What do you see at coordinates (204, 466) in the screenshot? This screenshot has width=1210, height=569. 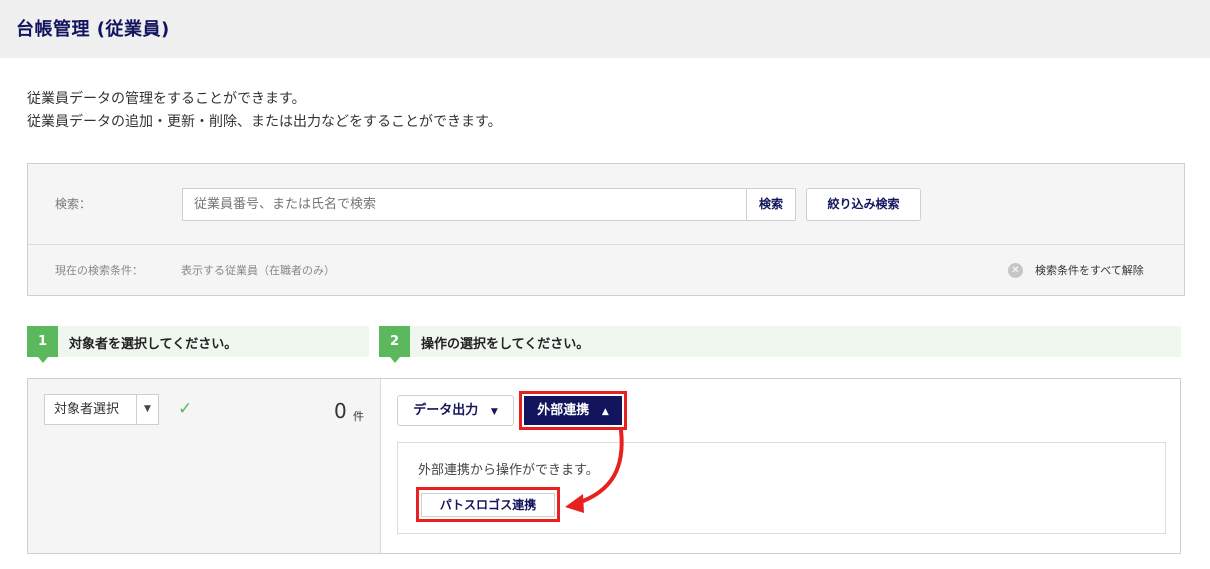 I see `selection-panel: 対象者選択 ▼ ✓ 0 件` at bounding box center [204, 466].